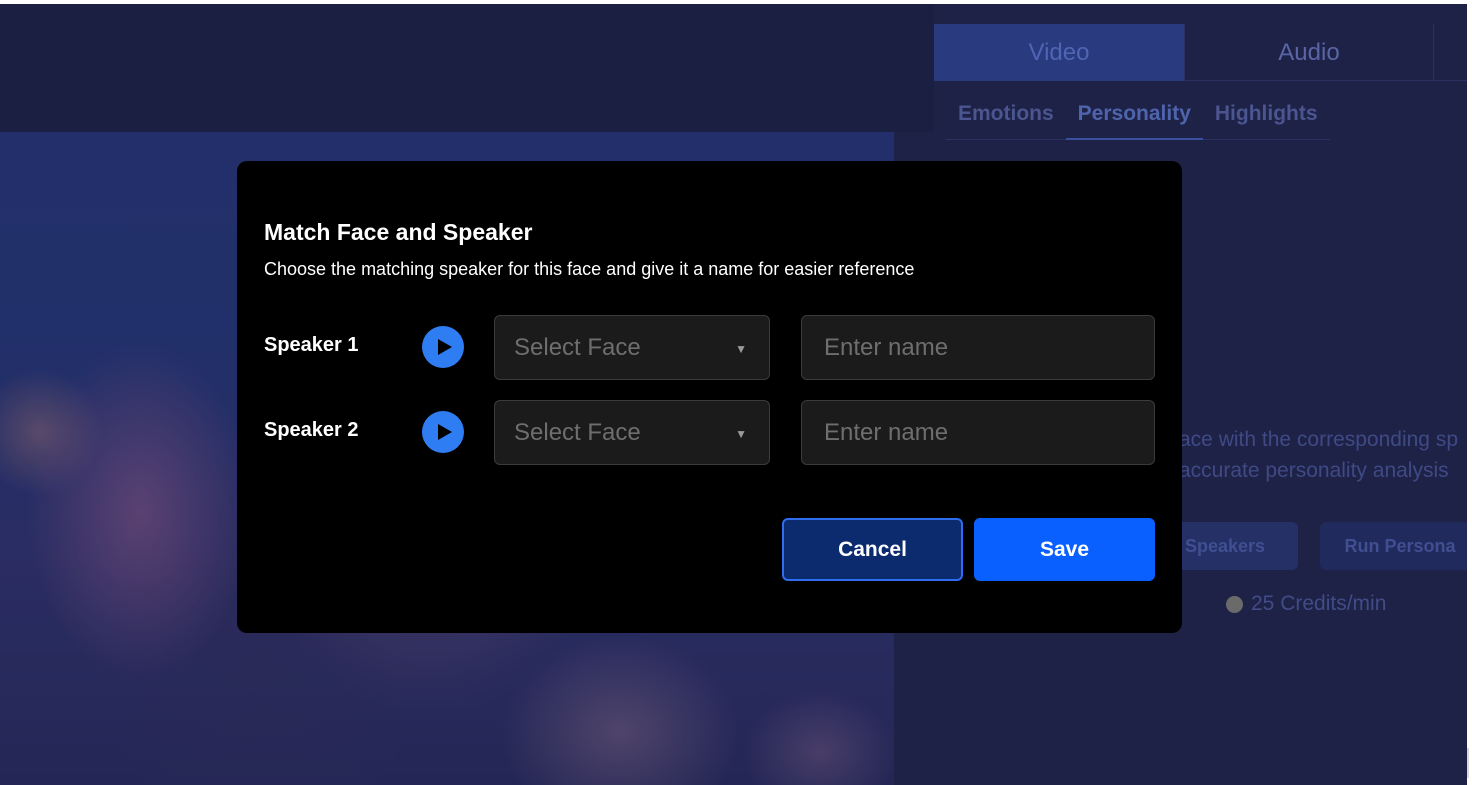  What do you see at coordinates (1234, 604) in the screenshot?
I see `coin-icon` at bounding box center [1234, 604].